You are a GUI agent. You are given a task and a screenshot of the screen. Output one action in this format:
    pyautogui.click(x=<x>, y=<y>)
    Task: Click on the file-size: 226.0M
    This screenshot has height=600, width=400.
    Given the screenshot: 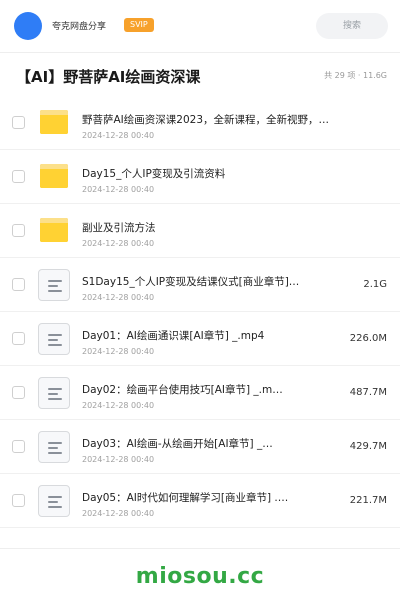 What is the action you would take?
    pyautogui.click(x=368, y=338)
    